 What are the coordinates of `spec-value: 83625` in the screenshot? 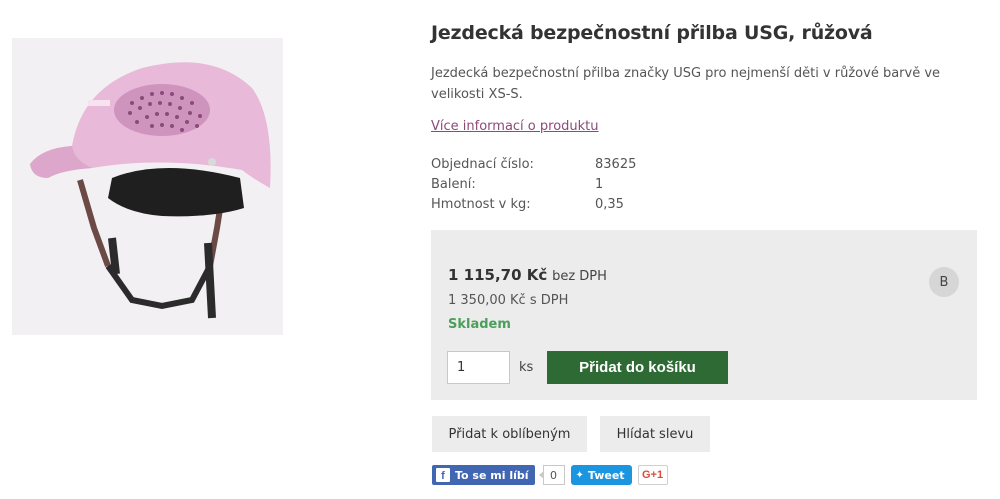 It's located at (616, 164).